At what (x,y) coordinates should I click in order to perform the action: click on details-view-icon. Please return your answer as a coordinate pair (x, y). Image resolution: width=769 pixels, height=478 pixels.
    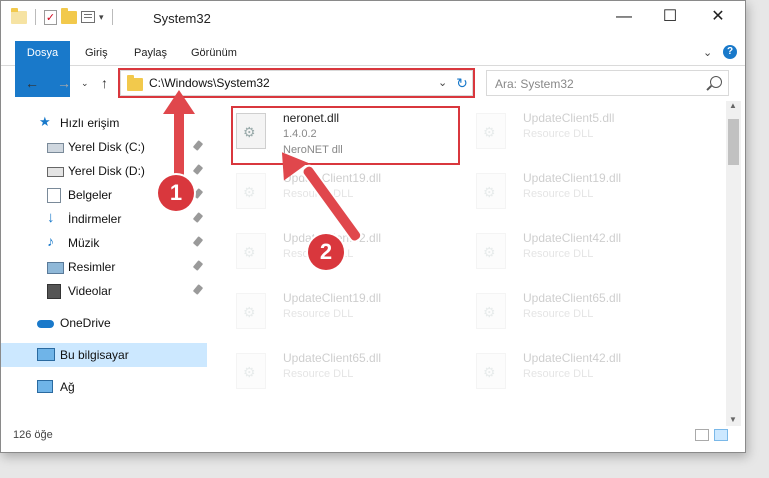
    Looking at the image, I should click on (702, 435).